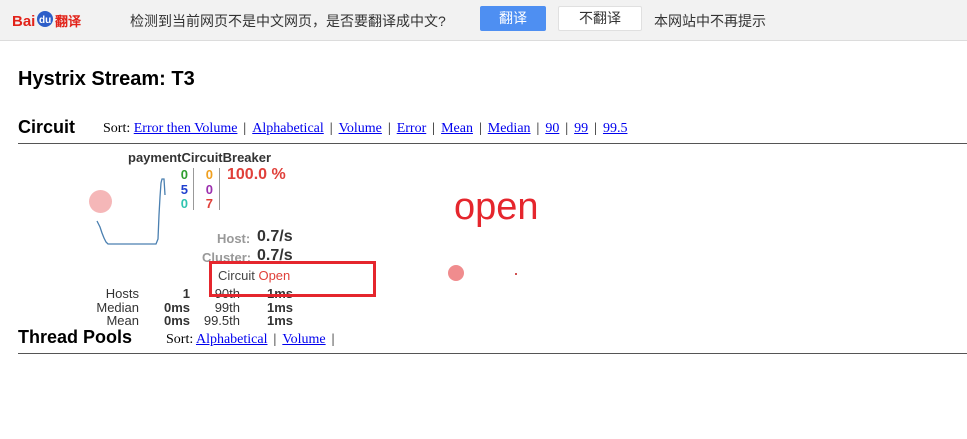 The image size is (967, 439). What do you see at coordinates (279, 320) in the screenshot?
I see `stat-99-5th-value: 1ms` at bounding box center [279, 320].